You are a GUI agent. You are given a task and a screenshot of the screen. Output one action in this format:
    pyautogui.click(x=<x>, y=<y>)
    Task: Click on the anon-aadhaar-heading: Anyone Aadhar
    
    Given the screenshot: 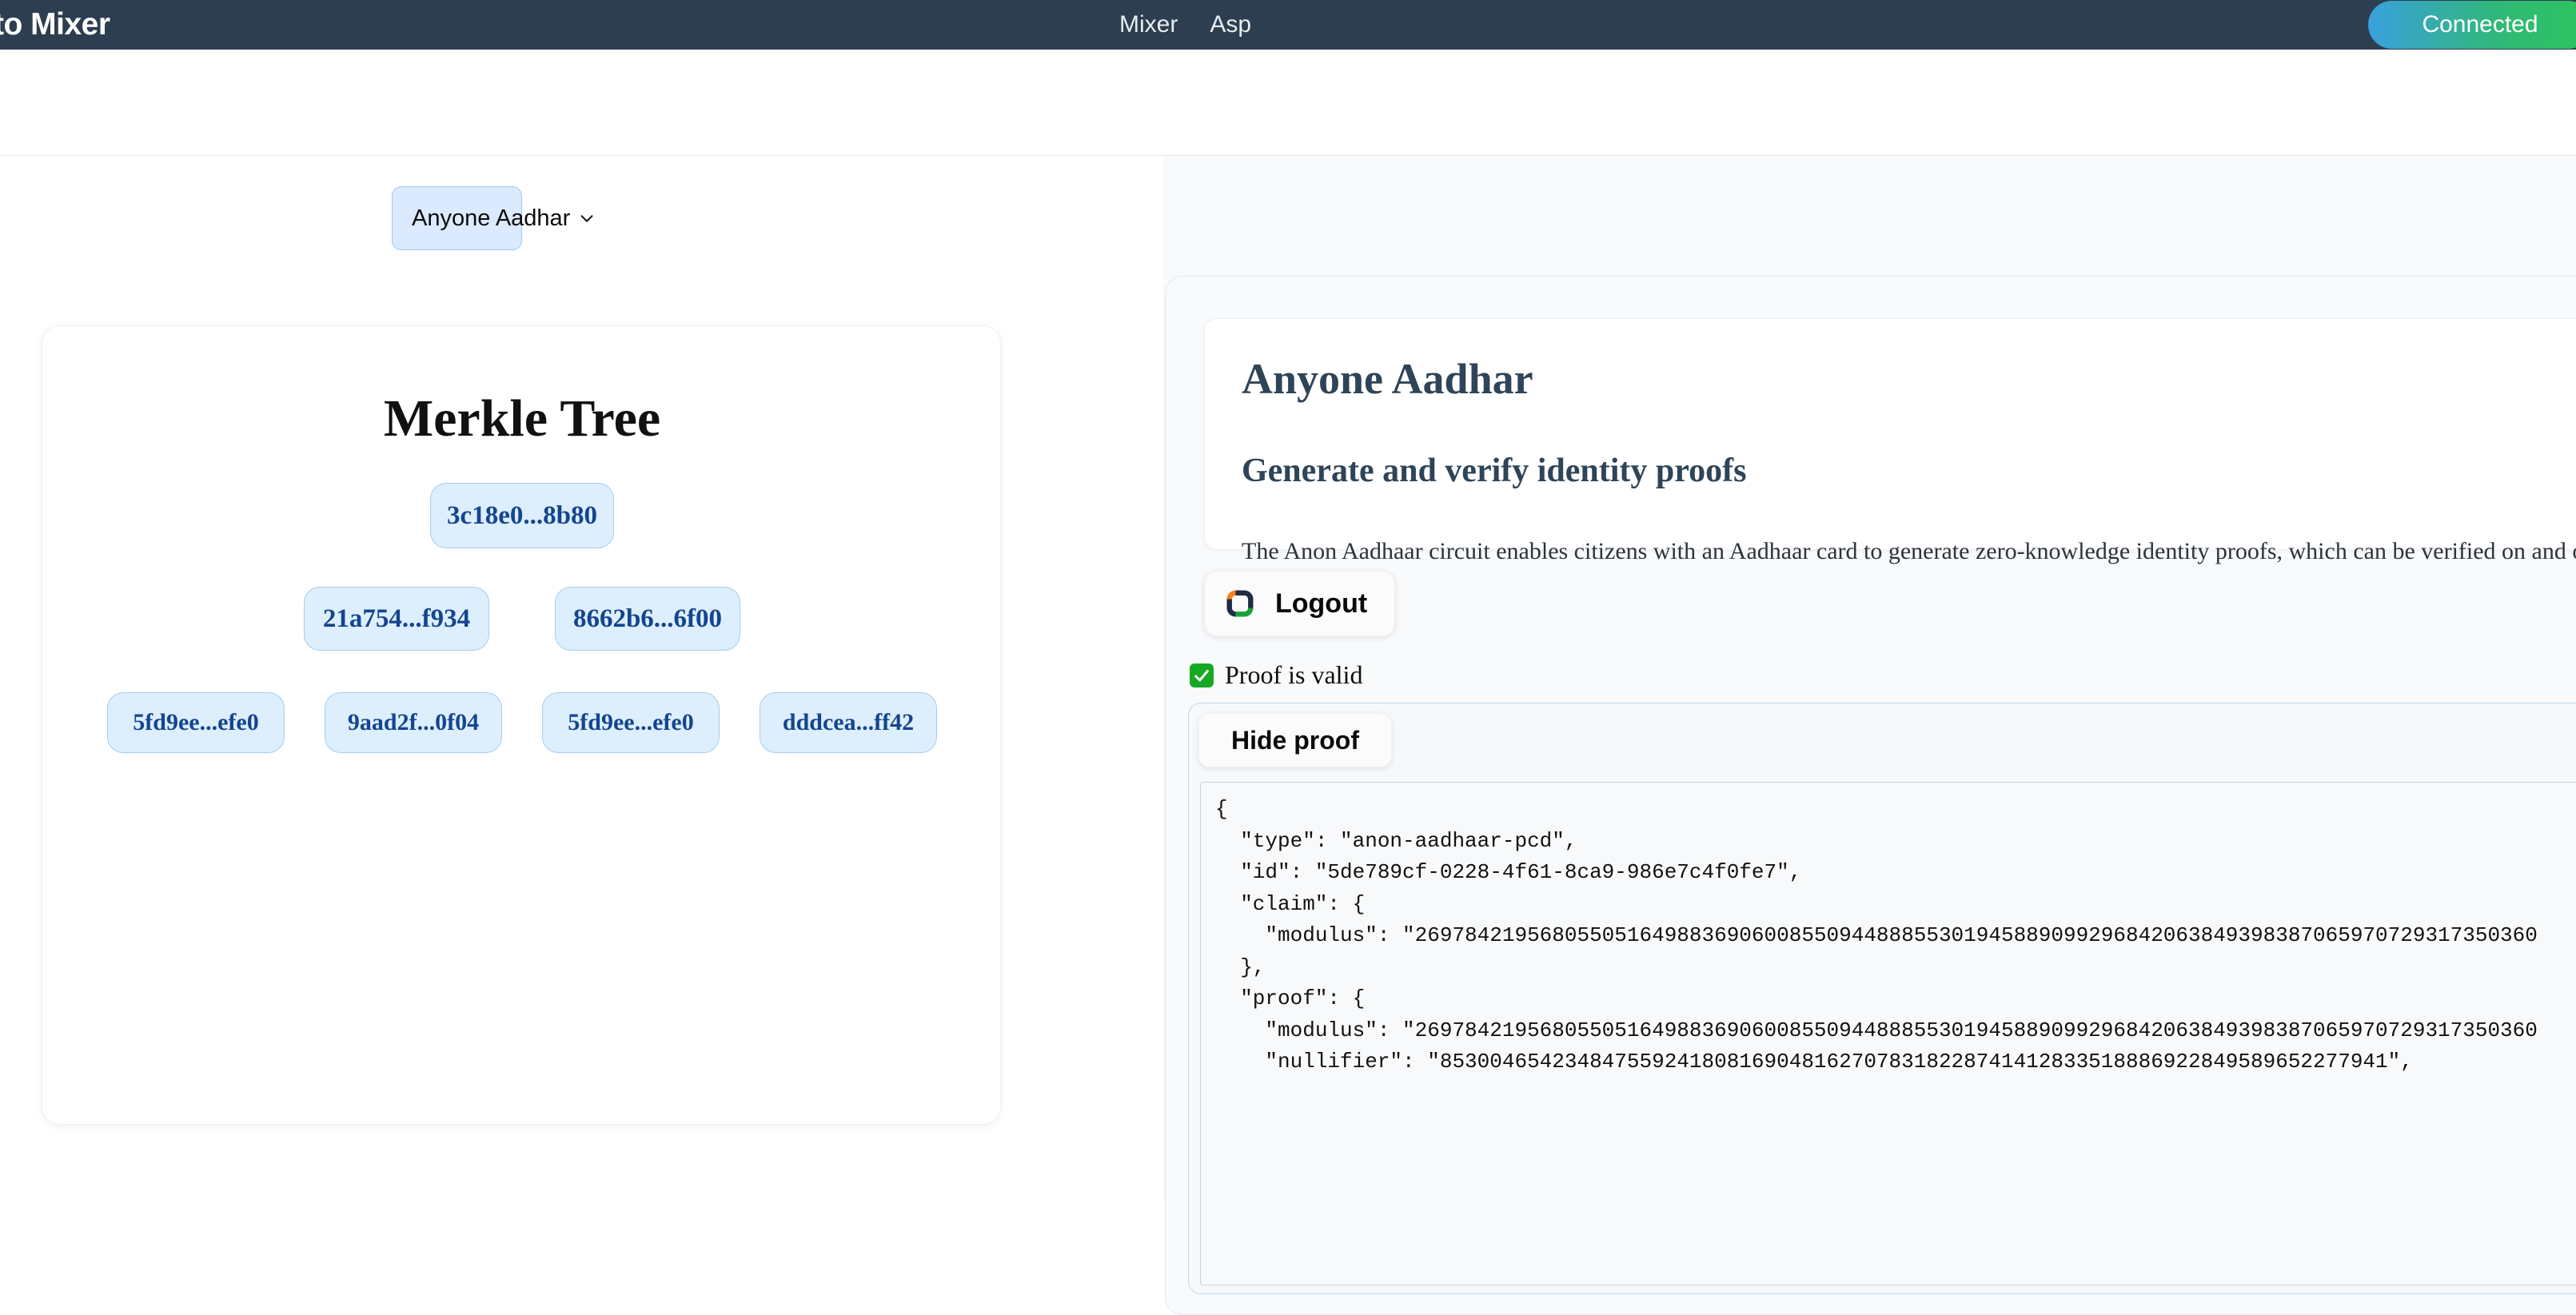 What is the action you would take?
    pyautogui.click(x=1387, y=379)
    